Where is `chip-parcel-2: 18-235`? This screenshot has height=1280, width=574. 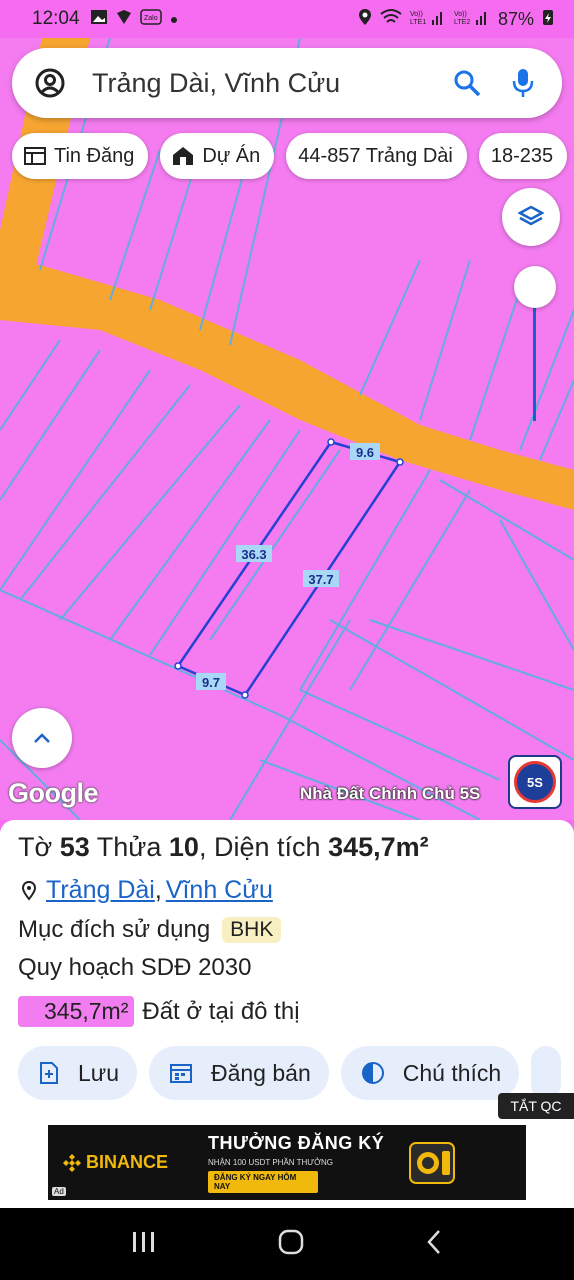 chip-parcel-2: 18-235 is located at coordinates (523, 156).